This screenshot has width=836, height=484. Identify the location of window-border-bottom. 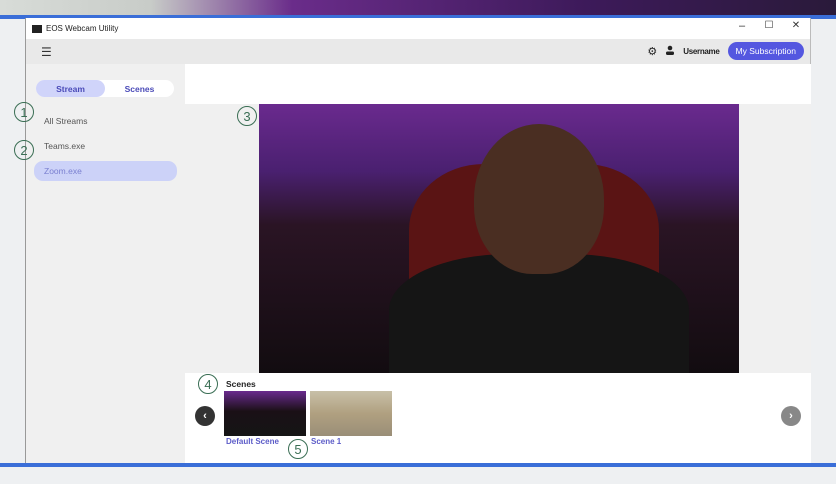
(418, 465).